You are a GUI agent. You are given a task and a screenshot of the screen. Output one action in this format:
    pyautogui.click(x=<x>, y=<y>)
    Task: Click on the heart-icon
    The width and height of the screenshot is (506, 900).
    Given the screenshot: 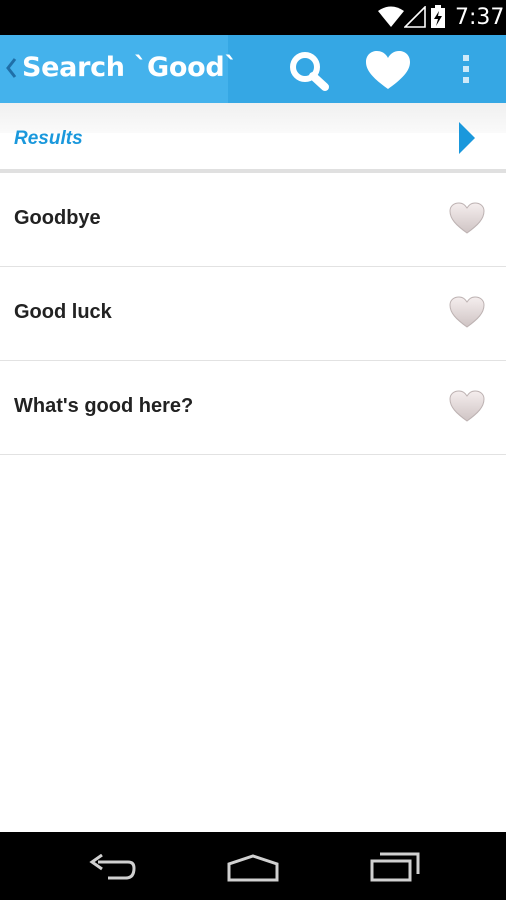 What is the action you would take?
    pyautogui.click(x=388, y=70)
    